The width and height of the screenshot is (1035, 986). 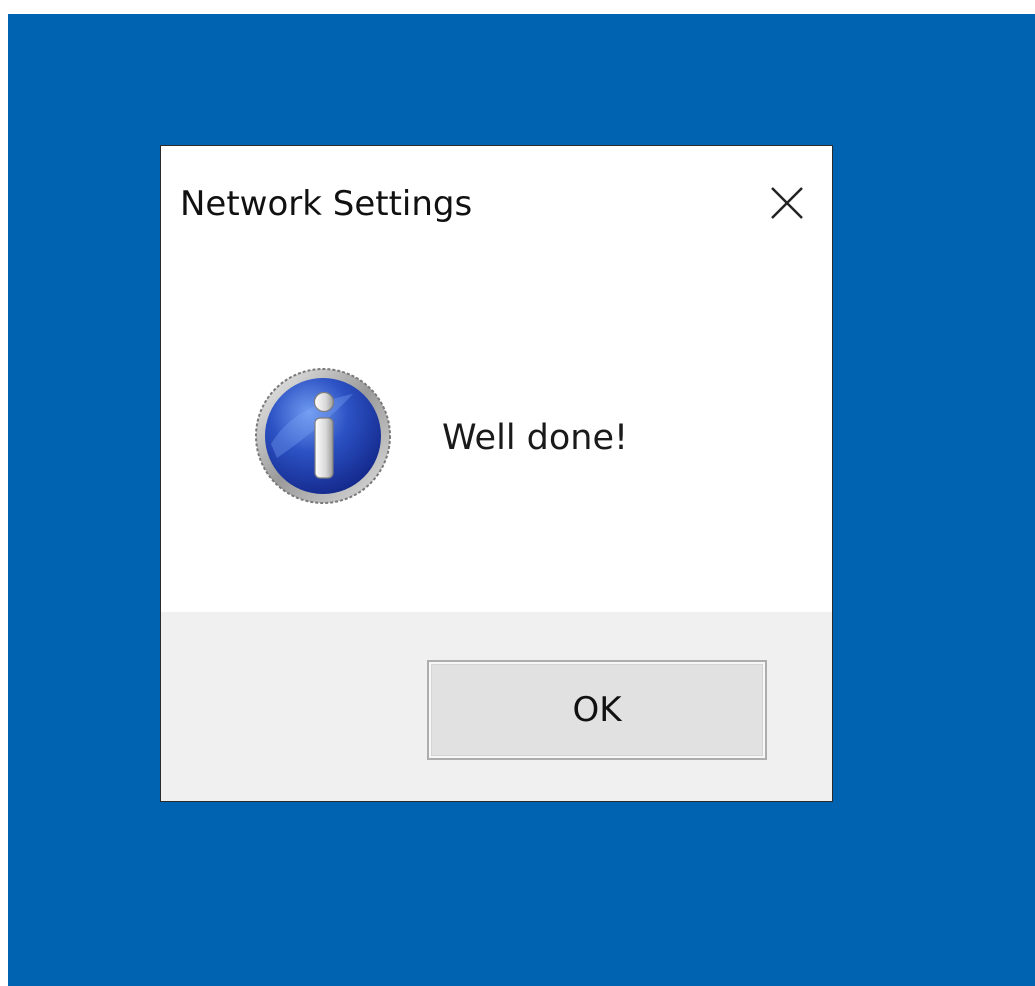 I want to click on message-text: Well done!, so click(x=535, y=438).